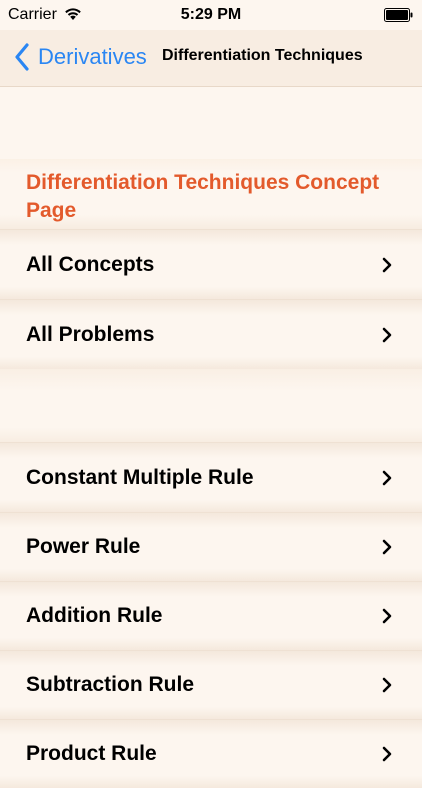 The image size is (422, 788). Describe the element at coordinates (211, 264) in the screenshot. I see `all-concepts-row: All Concepts` at that location.